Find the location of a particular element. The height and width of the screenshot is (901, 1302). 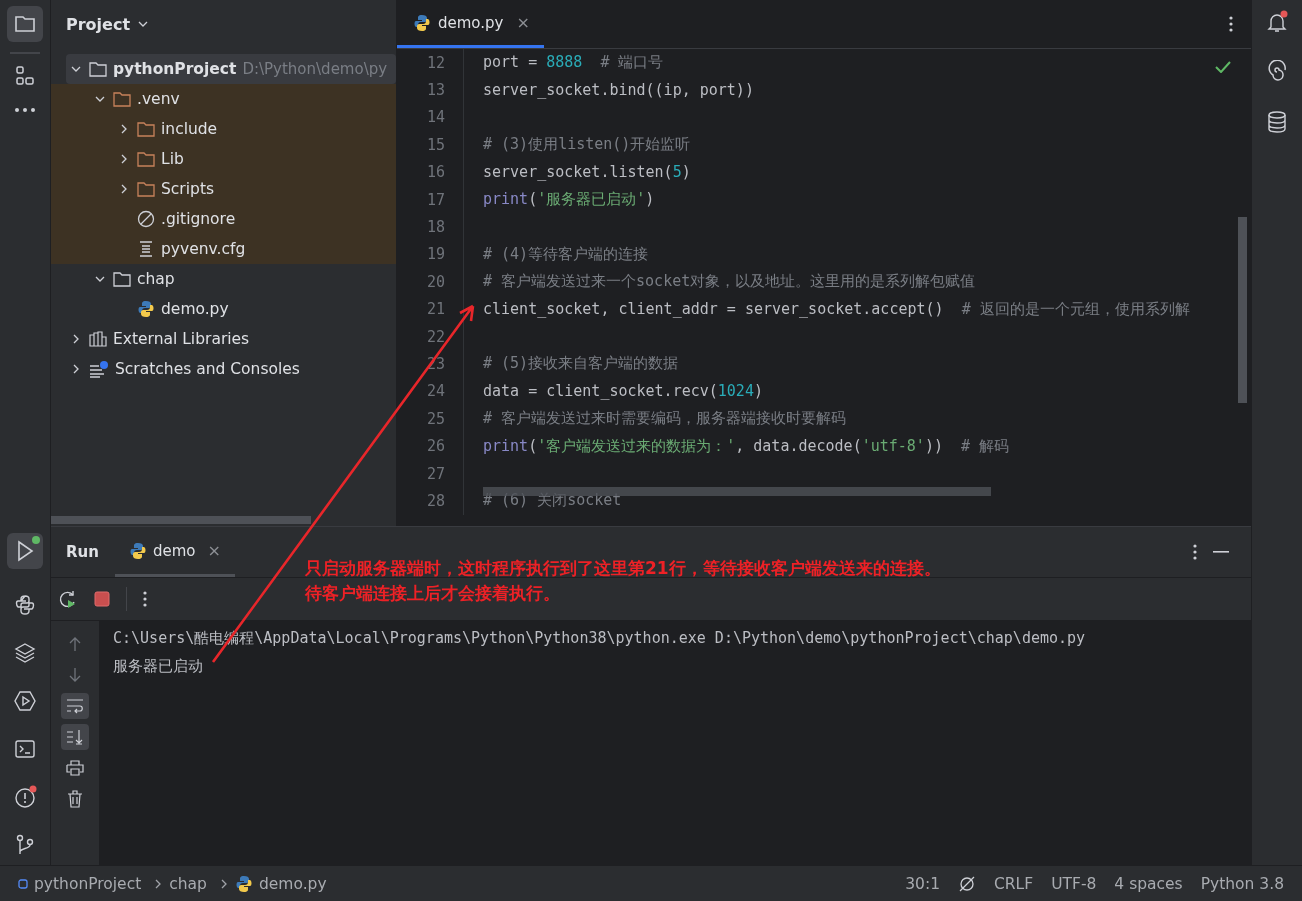

line-number: 24 is located at coordinates (430, 391).